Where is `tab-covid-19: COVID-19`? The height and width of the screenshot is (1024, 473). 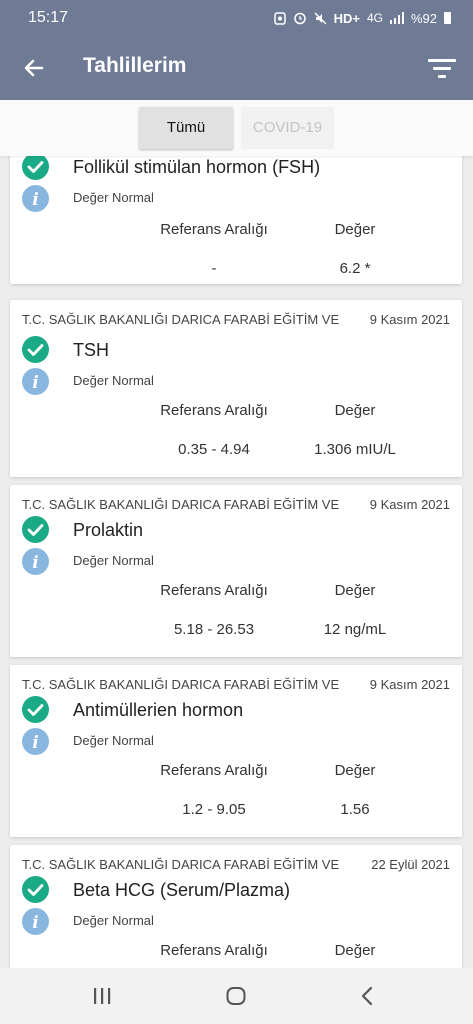 tab-covid-19: COVID-19 is located at coordinates (287, 128).